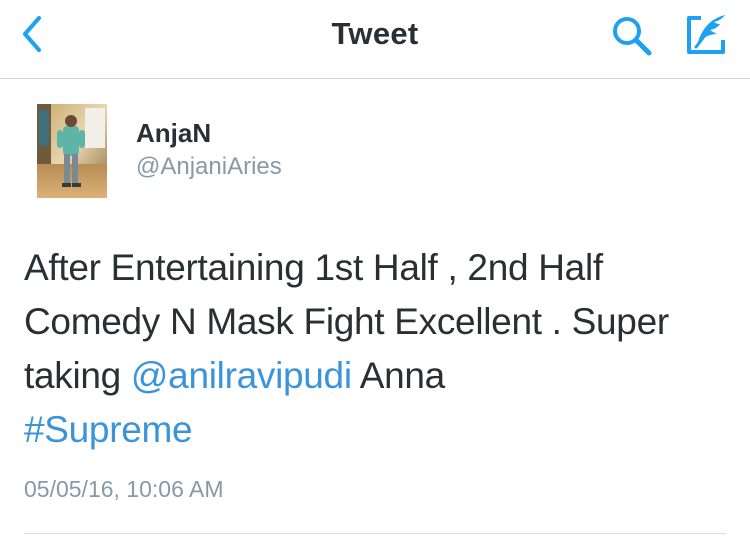 The height and width of the screenshot is (543, 750). Describe the element at coordinates (241, 375) in the screenshot. I see `mention-link: @anilravipudi` at that location.